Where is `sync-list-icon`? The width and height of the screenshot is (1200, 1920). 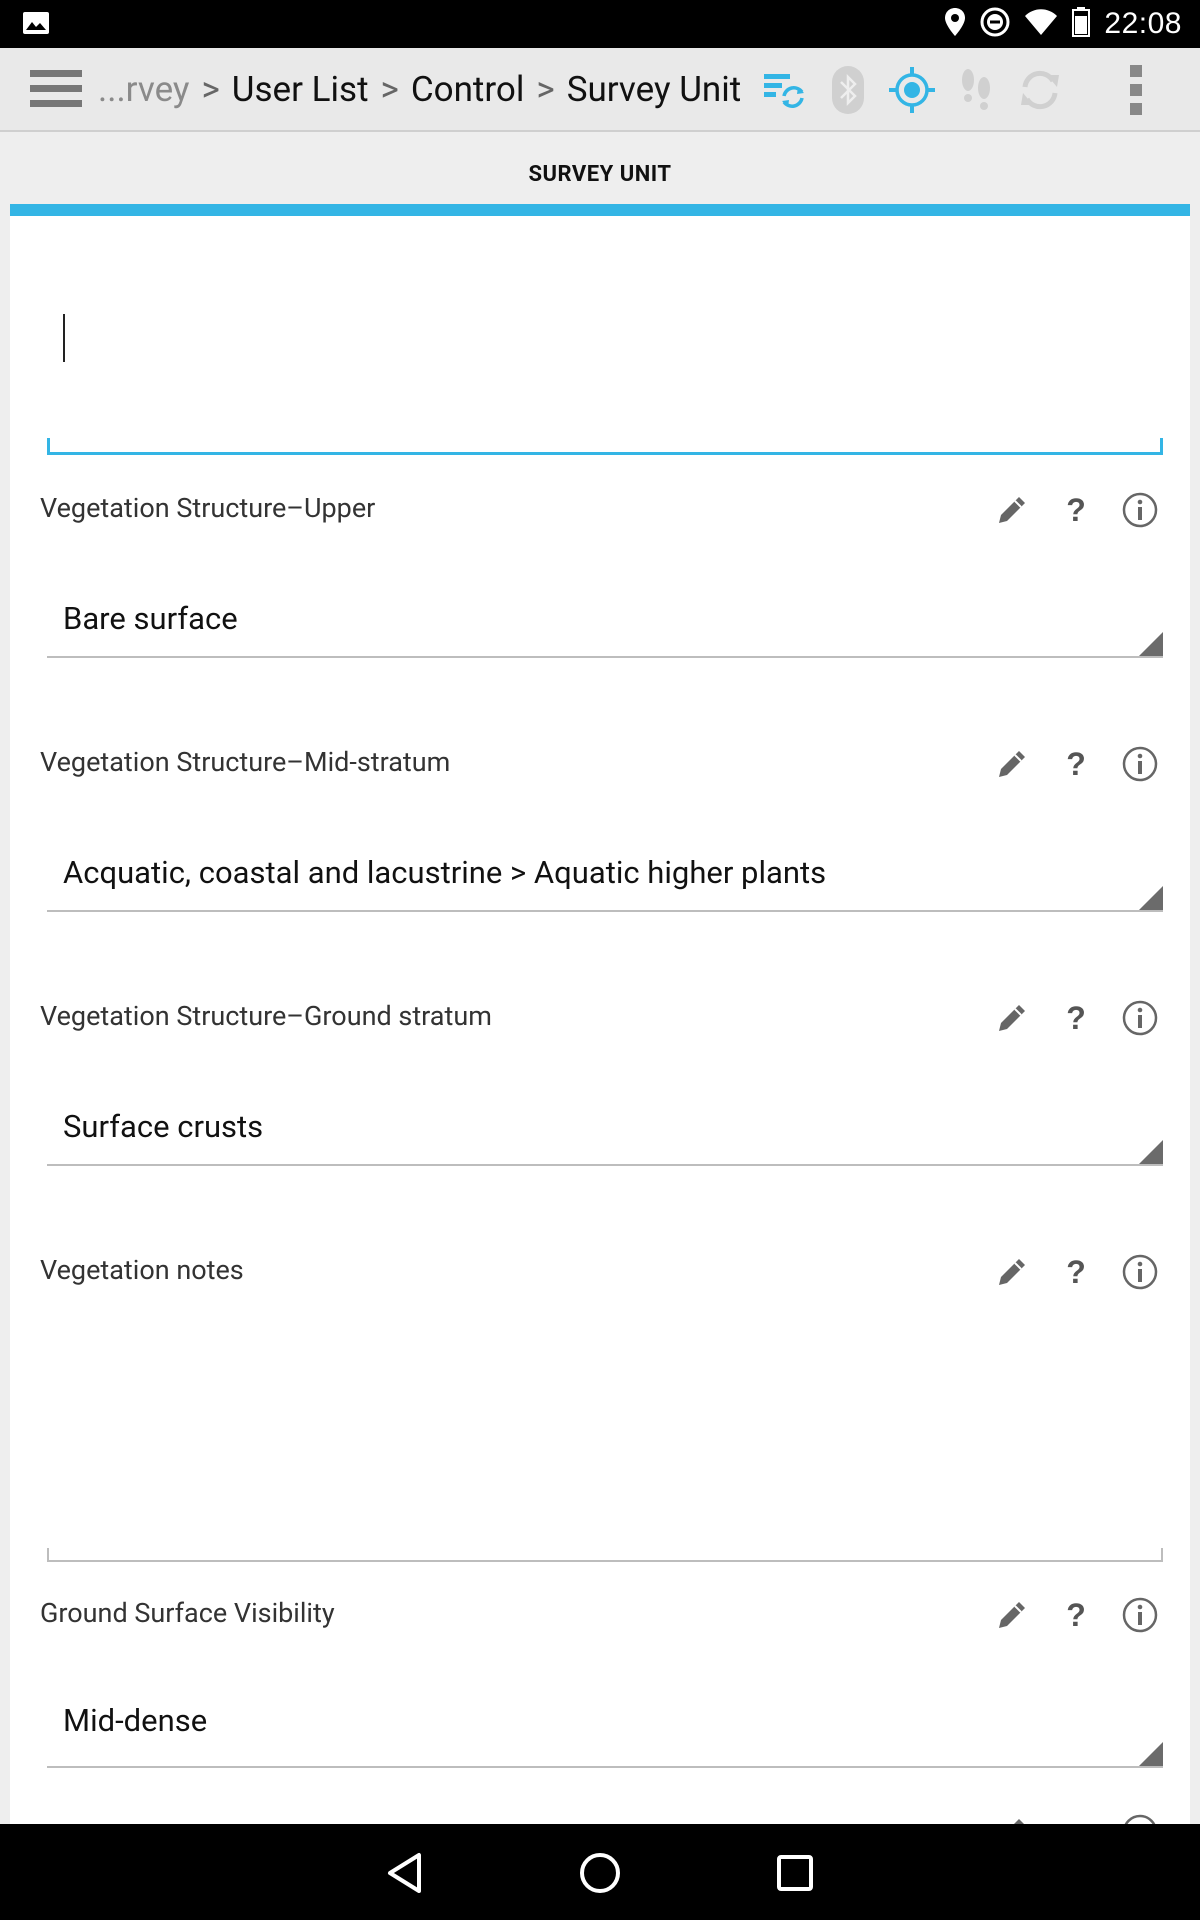 sync-list-icon is located at coordinates (784, 90).